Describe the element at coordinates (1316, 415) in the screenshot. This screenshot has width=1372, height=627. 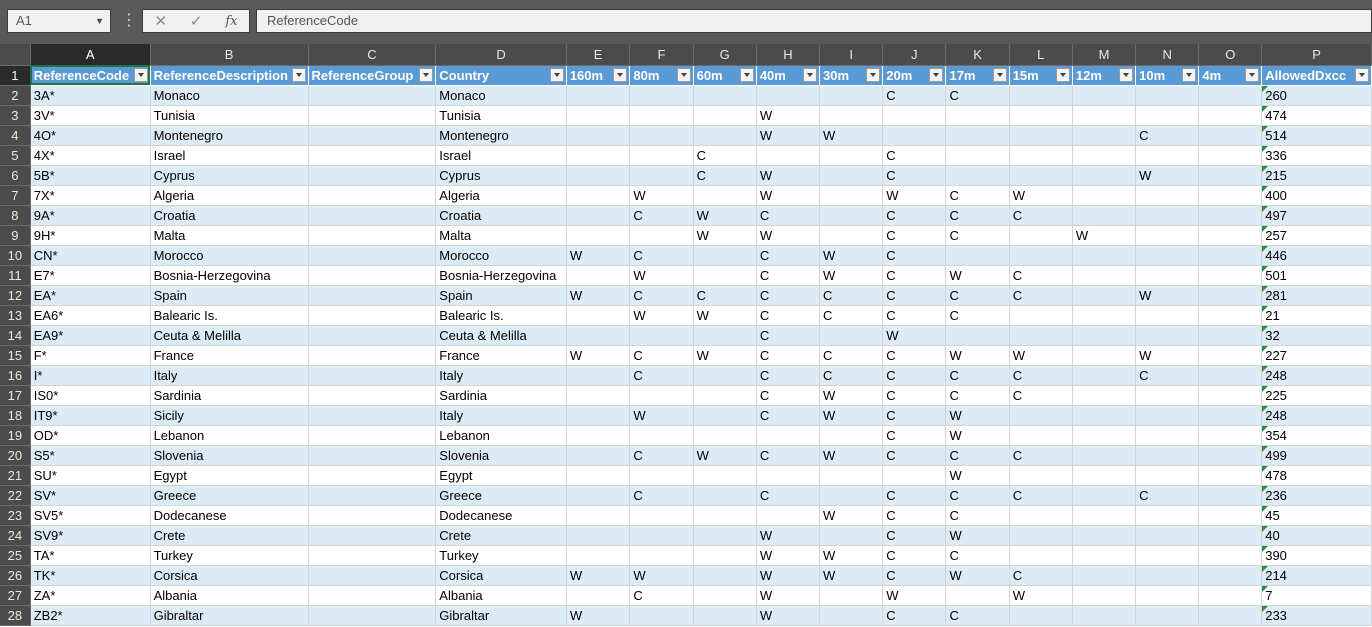
I see `table-cell: 248` at that location.